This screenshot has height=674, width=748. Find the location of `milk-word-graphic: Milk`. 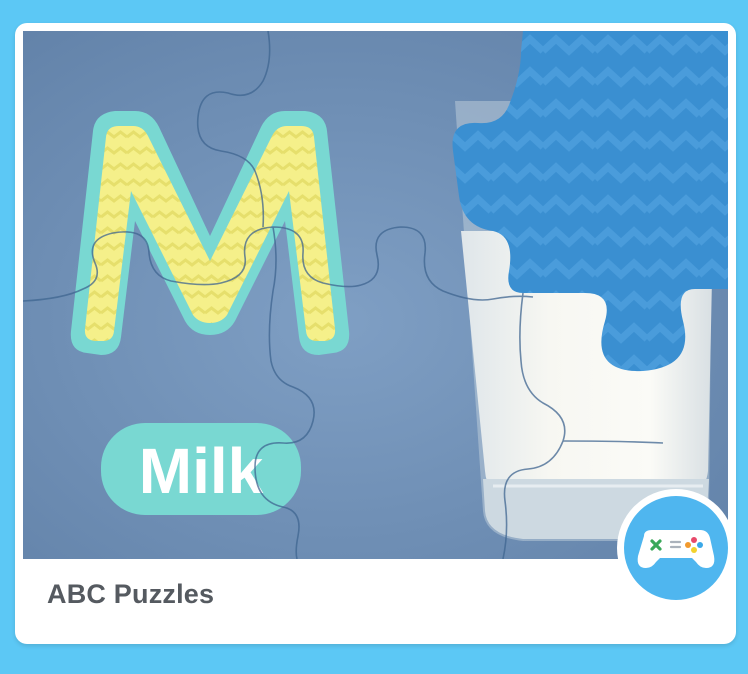

milk-word-graphic: Milk is located at coordinates (201, 469).